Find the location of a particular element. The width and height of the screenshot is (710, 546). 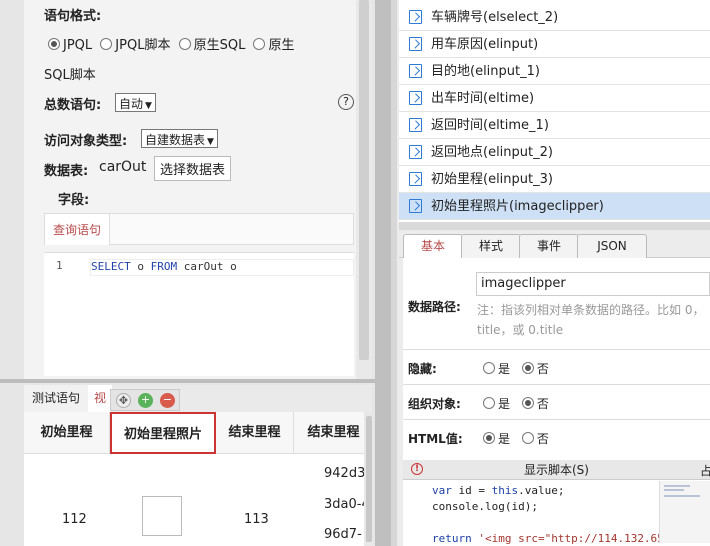

code-line: return '<img src="http://114.132.65 is located at coordinates (548, 538).